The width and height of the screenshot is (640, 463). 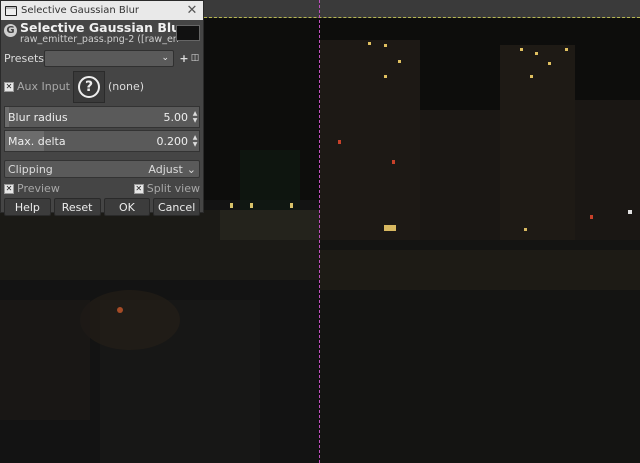 What do you see at coordinates (27, 207) in the screenshot?
I see `help-button: Help` at bounding box center [27, 207].